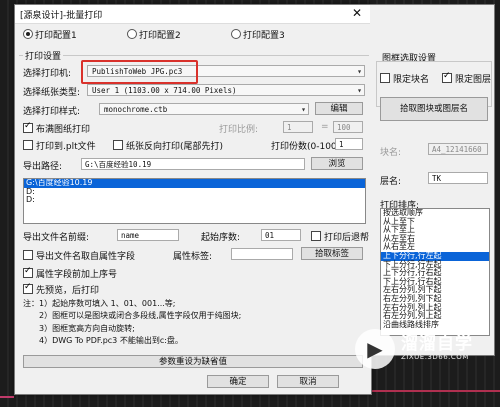 The width and height of the screenshot is (500, 407). I want to click on watermark-brand: 溜溜自学, so click(437, 344).